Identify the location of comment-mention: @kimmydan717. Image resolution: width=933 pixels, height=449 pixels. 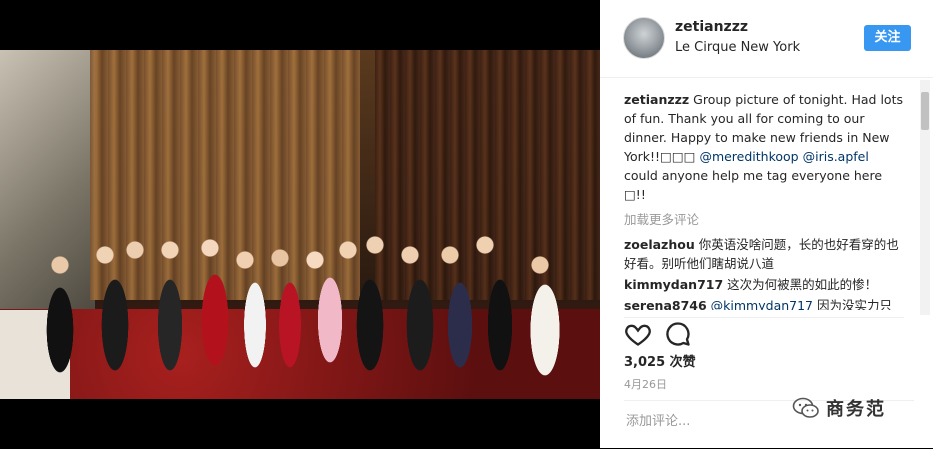
(762, 304).